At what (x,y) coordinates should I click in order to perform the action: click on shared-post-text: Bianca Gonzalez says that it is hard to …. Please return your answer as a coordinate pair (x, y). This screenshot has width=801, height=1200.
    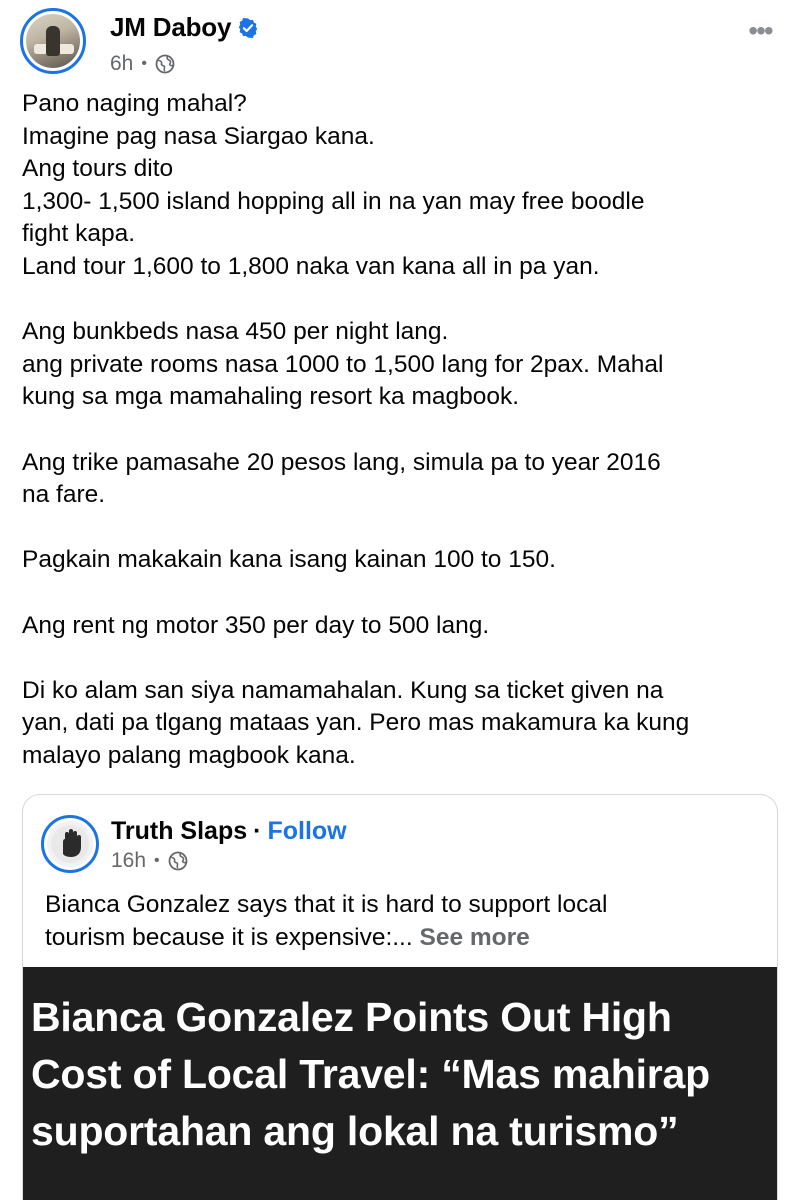
    Looking at the image, I should click on (395, 921).